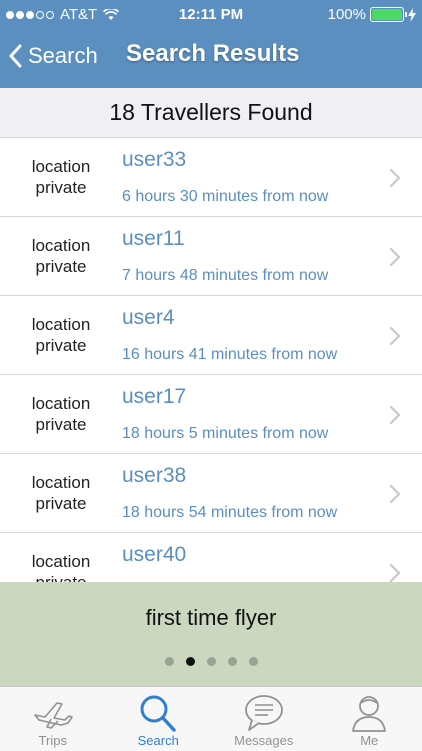 Image resolution: width=422 pixels, height=751 pixels. I want to click on tab-messages: Messages, so click(264, 719).